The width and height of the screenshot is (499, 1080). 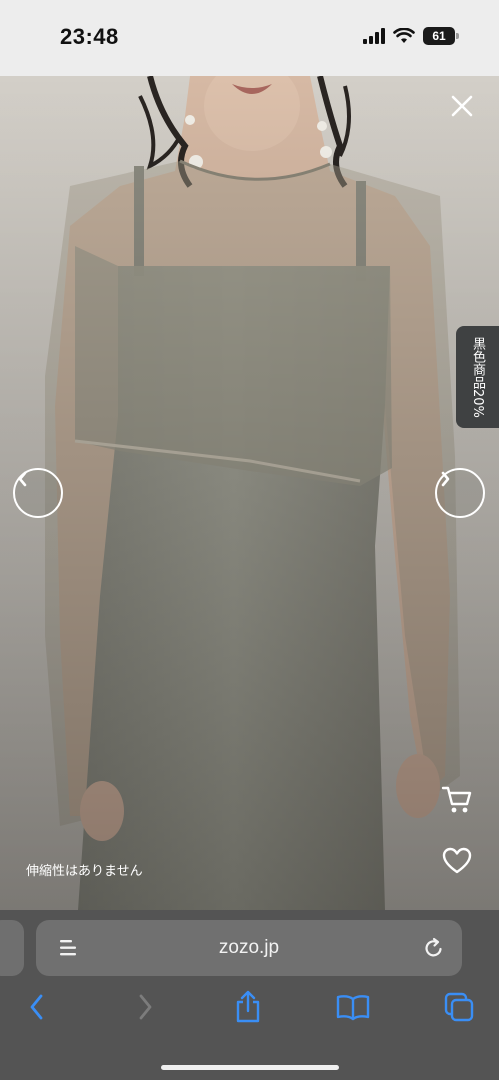 What do you see at coordinates (445, 479) in the screenshot?
I see `chevron-right-icon` at bounding box center [445, 479].